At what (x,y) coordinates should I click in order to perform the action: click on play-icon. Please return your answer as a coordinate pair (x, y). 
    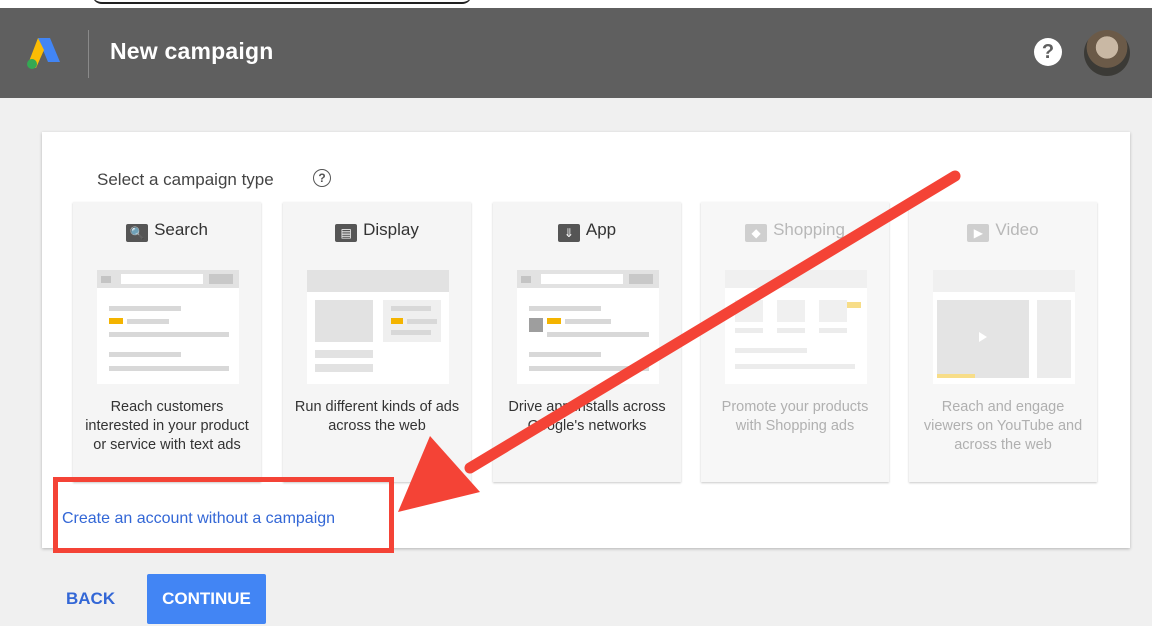
    Looking at the image, I should click on (983, 337).